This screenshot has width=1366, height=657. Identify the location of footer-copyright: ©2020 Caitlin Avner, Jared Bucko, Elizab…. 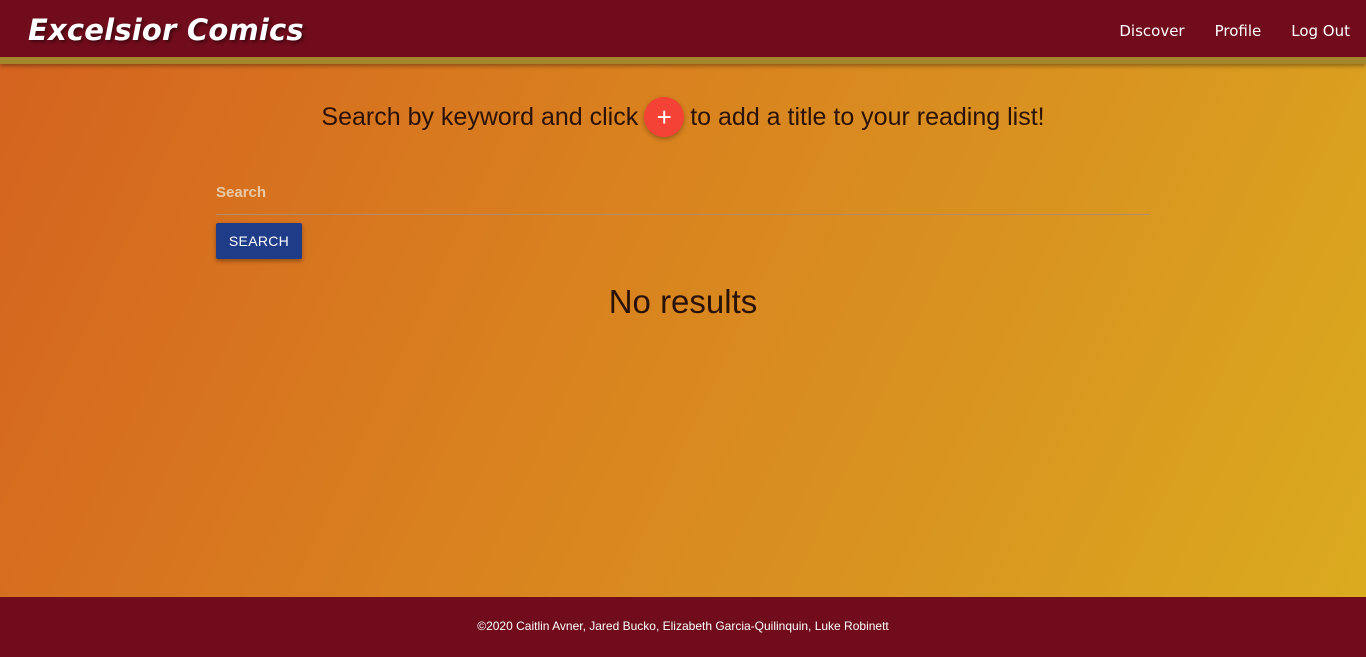
(683, 626).